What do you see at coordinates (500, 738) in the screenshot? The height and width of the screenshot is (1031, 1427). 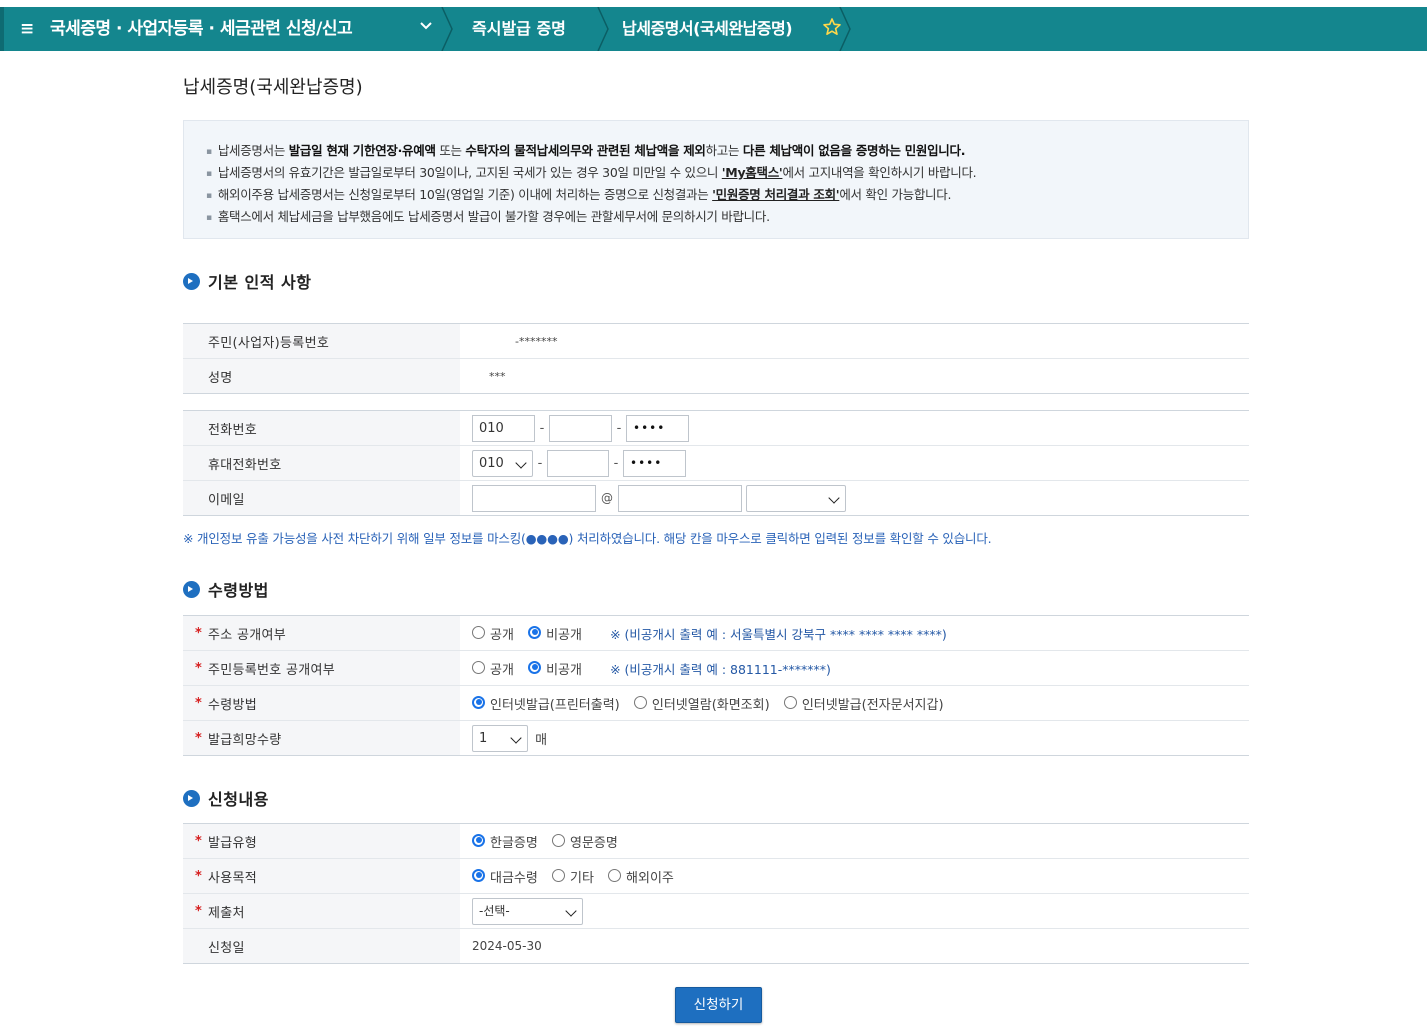 I see `quantity-select: 1` at bounding box center [500, 738].